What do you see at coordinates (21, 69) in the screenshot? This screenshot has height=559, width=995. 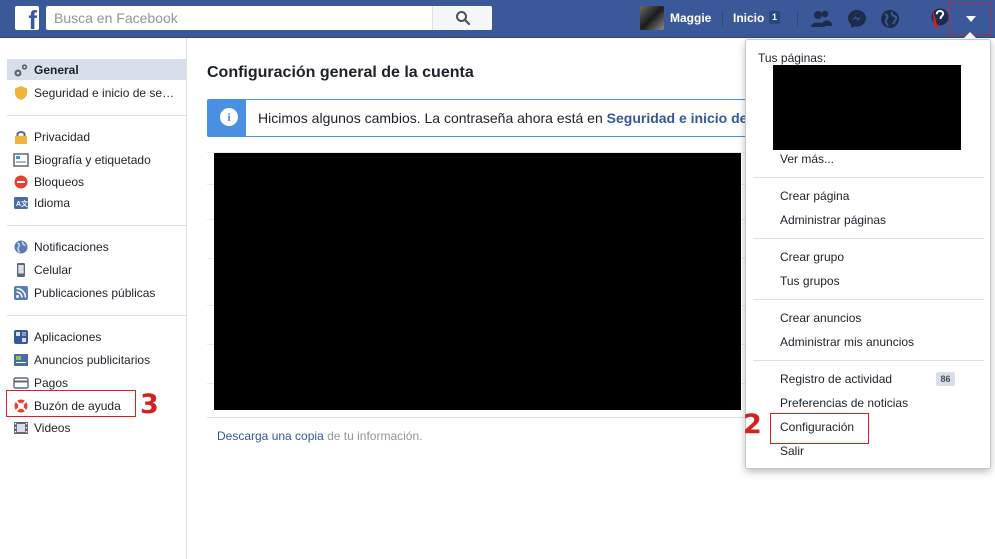 I see `gear-icon` at bounding box center [21, 69].